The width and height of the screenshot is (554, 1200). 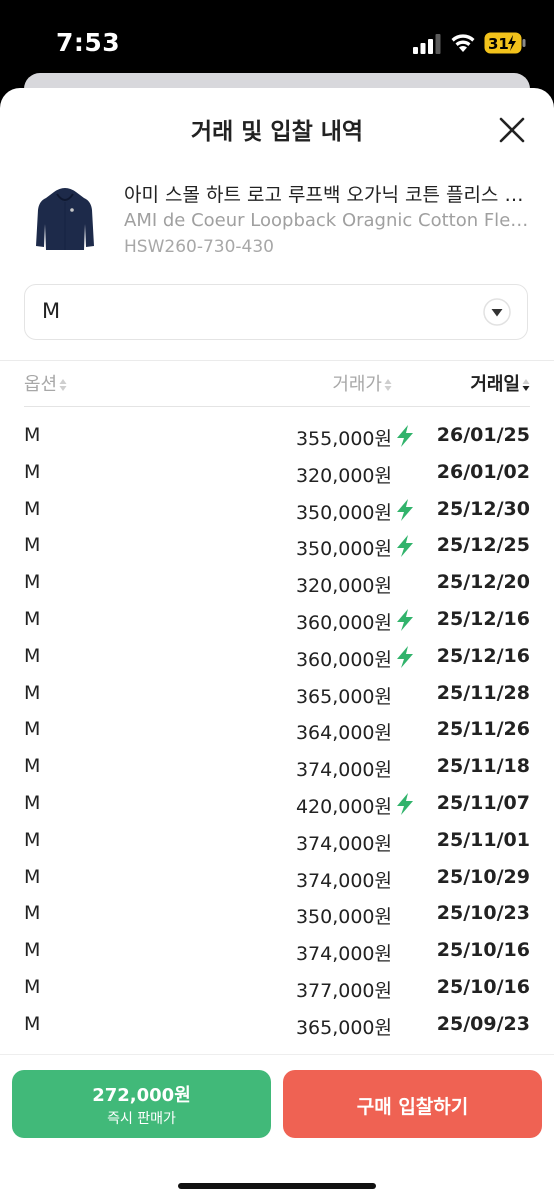 What do you see at coordinates (483, 435) in the screenshot?
I see `row-date: 26/01/25` at bounding box center [483, 435].